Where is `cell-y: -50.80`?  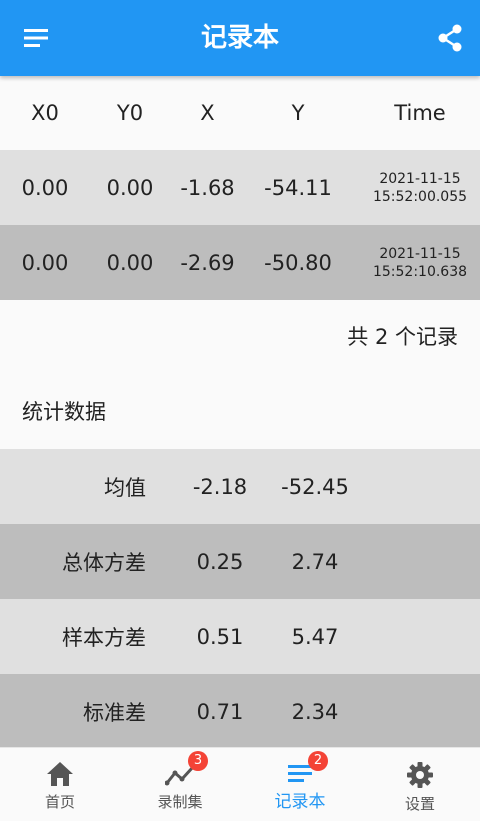
cell-y: -50.80 is located at coordinates (298, 262).